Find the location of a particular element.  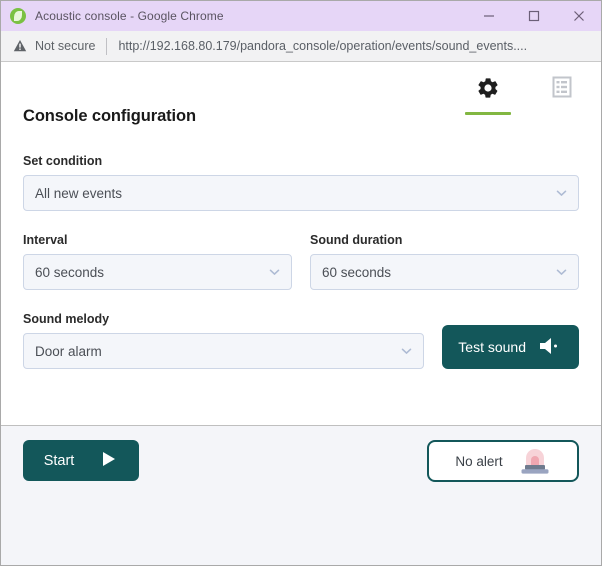

play-icon is located at coordinates (109, 461).